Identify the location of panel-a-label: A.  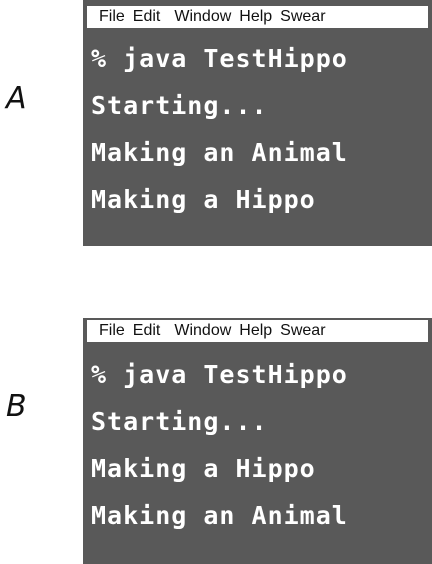
(16, 98).